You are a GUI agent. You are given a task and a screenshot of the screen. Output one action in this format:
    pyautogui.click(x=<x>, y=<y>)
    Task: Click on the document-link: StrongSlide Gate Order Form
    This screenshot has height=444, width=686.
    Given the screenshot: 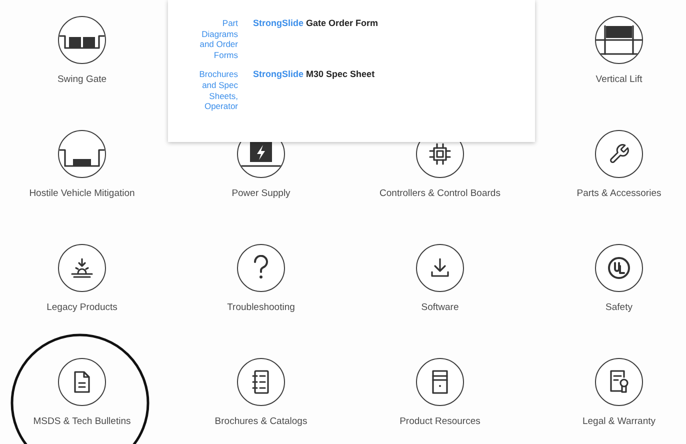 What is the action you would take?
    pyautogui.click(x=394, y=23)
    